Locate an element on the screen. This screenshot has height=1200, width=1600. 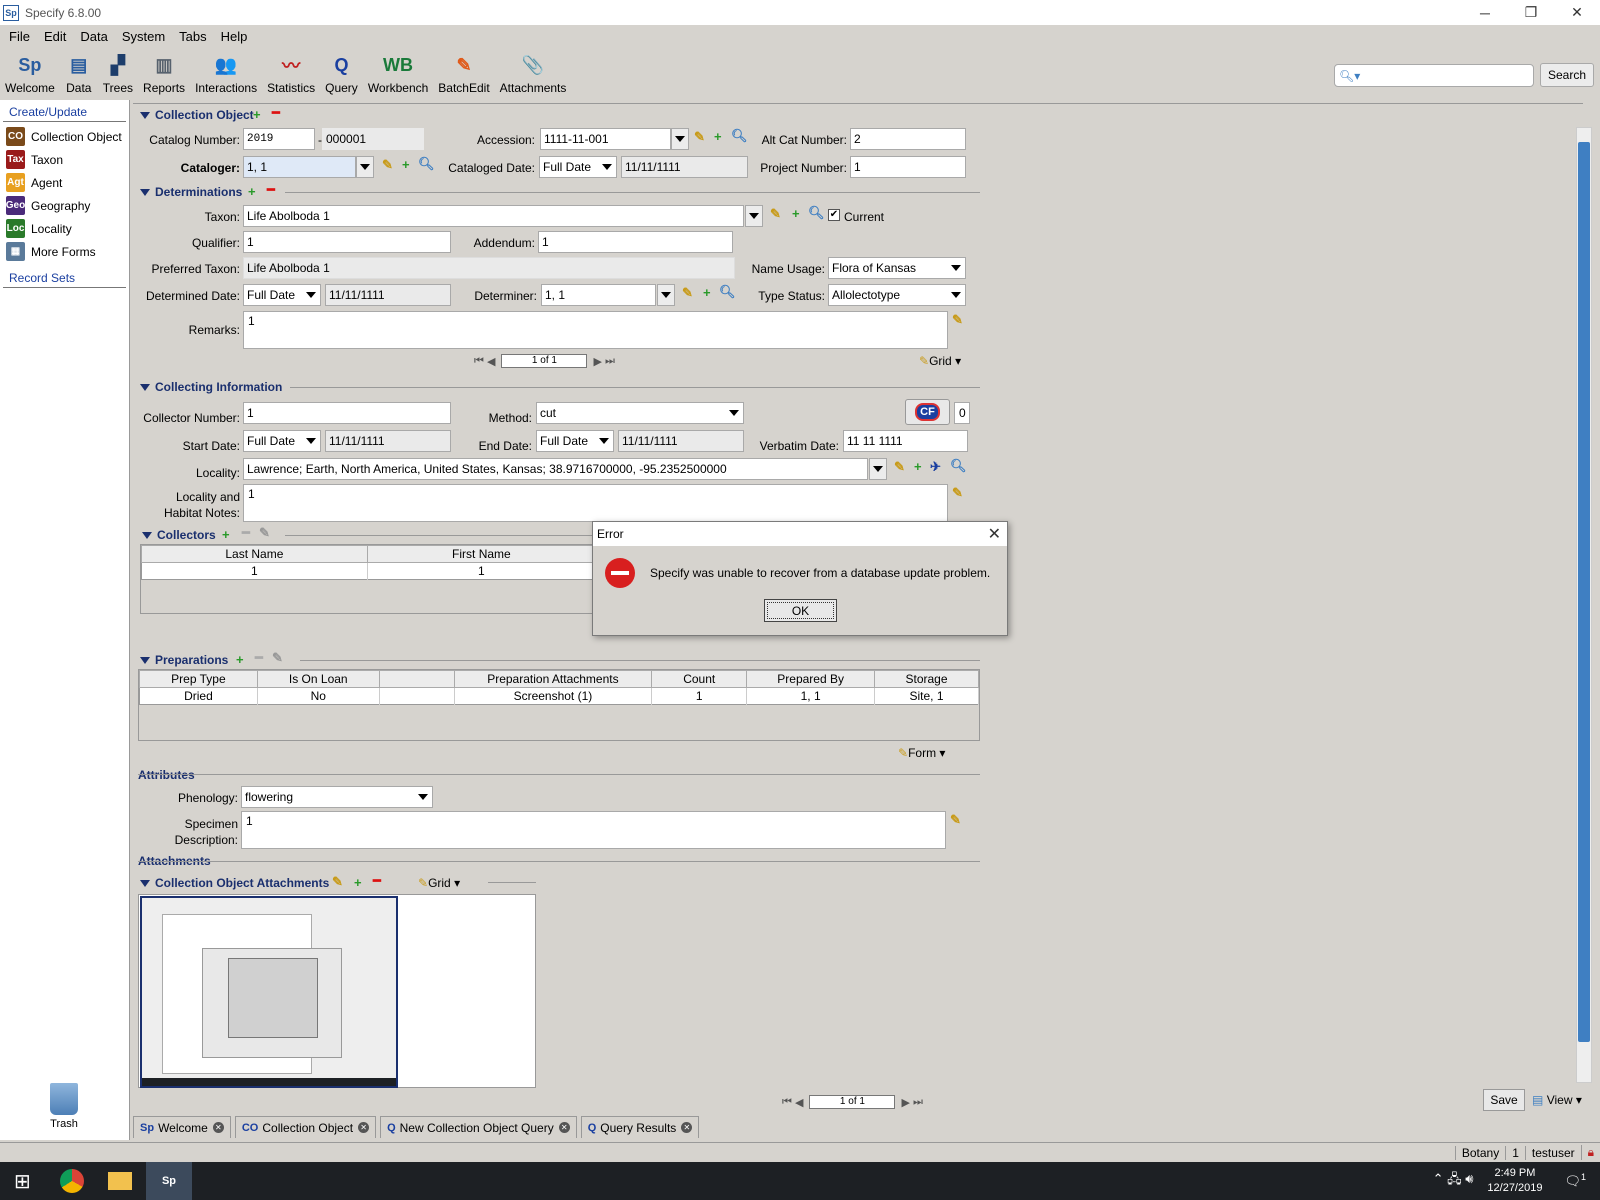
windows-start-icon: ⊞ is located at coordinates (29, 1181).